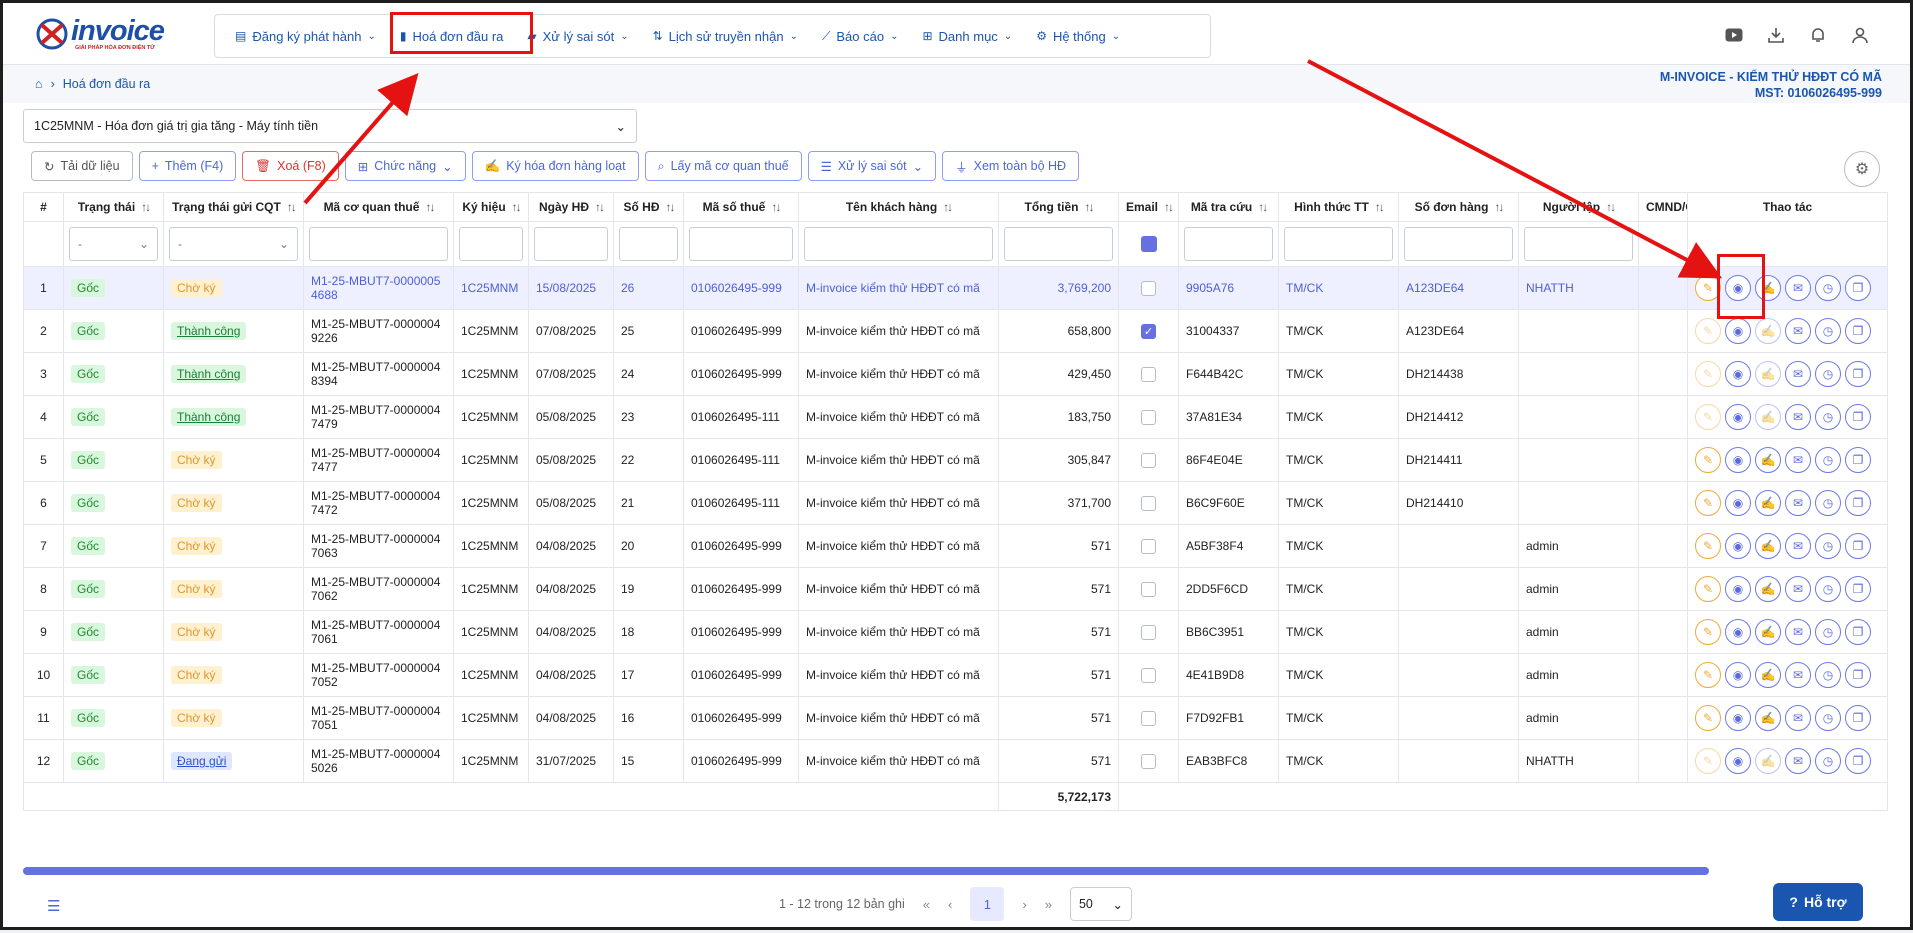 The image size is (1913, 933). I want to click on page-button-current: 1, so click(987, 904).